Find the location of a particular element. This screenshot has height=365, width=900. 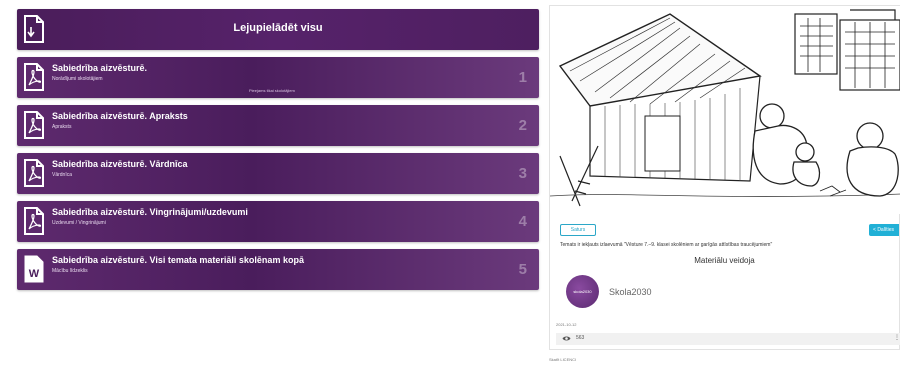

word-icon-letter: W is located at coordinates (34, 274).